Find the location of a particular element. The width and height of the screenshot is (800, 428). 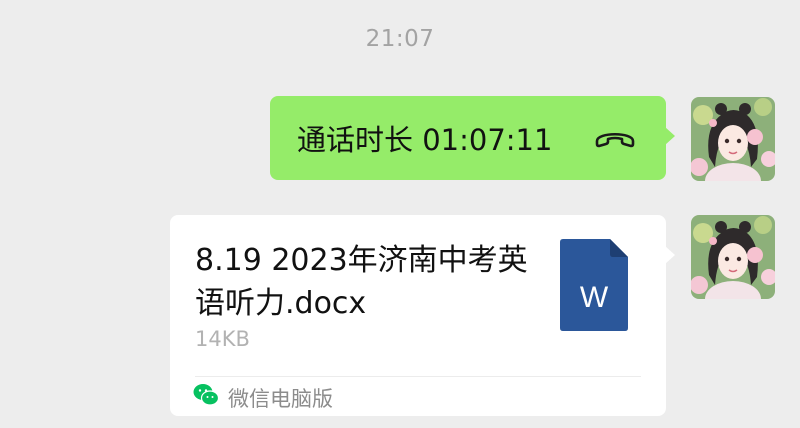

wechat-icon is located at coordinates (206, 395).